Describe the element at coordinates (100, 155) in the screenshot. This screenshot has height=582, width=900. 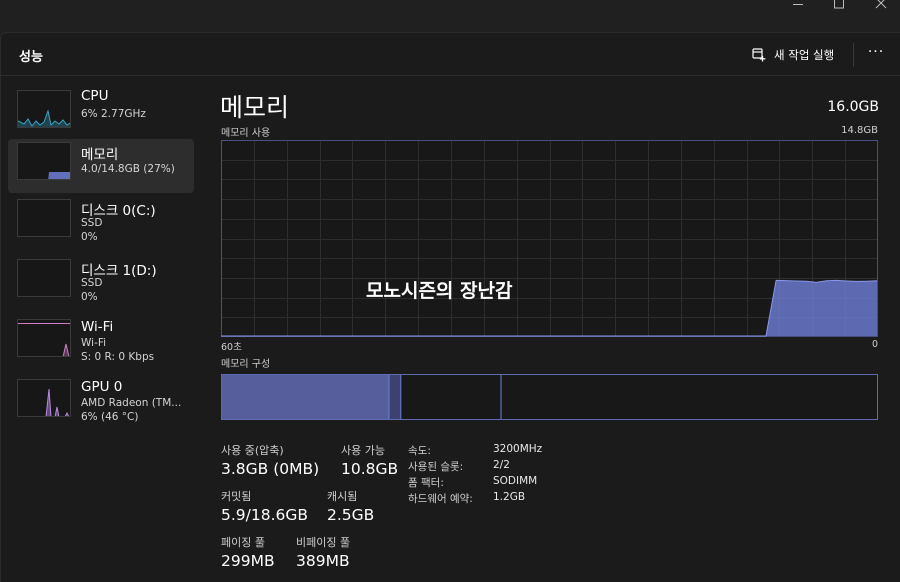
I see `sidebar-item-title: 메모리` at that location.